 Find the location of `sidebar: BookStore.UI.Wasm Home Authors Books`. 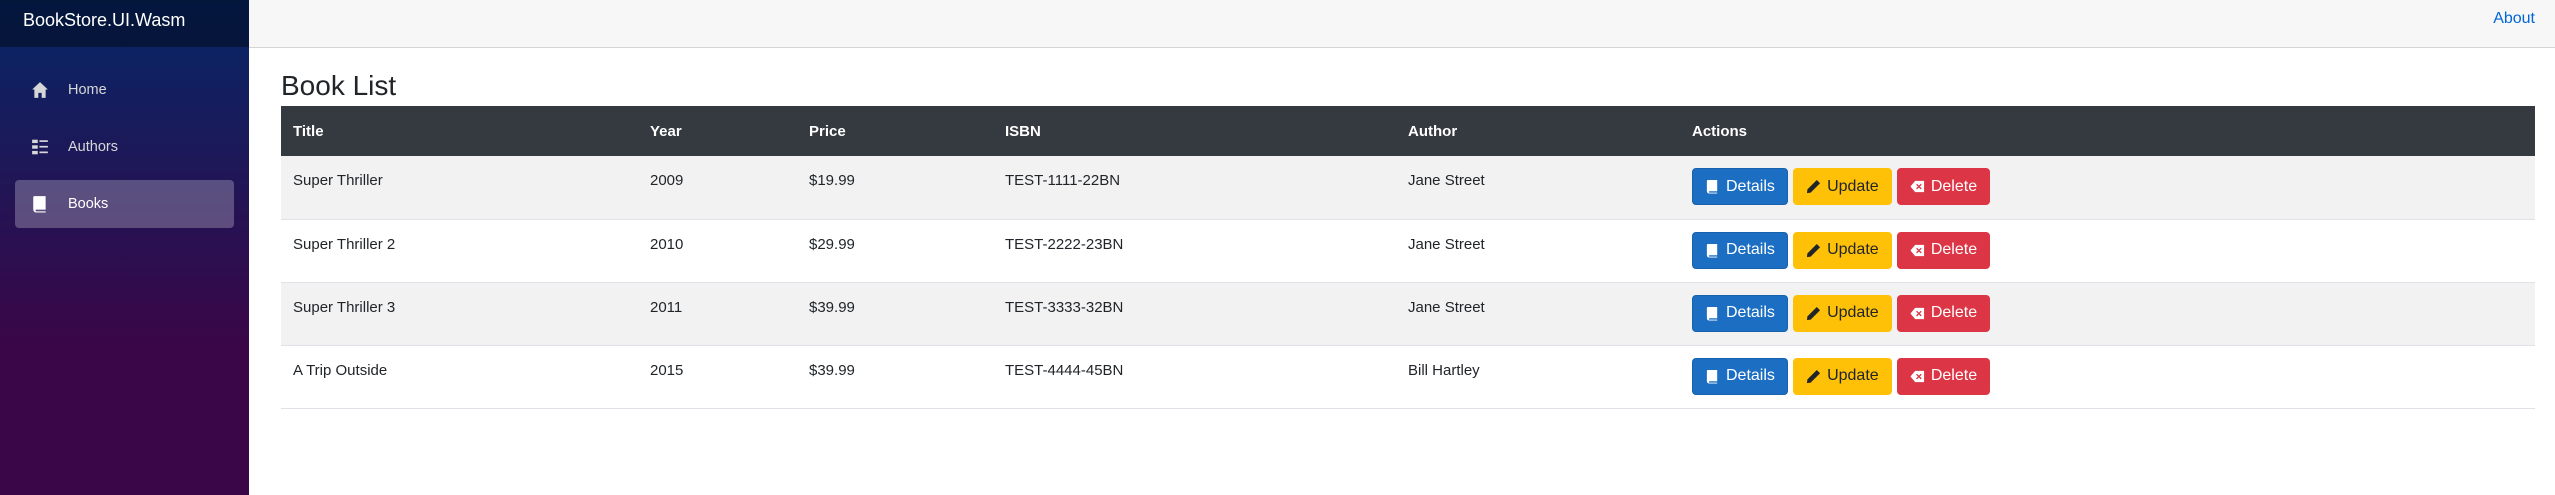

sidebar: BookStore.UI.Wasm Home Authors Books is located at coordinates (124, 247).